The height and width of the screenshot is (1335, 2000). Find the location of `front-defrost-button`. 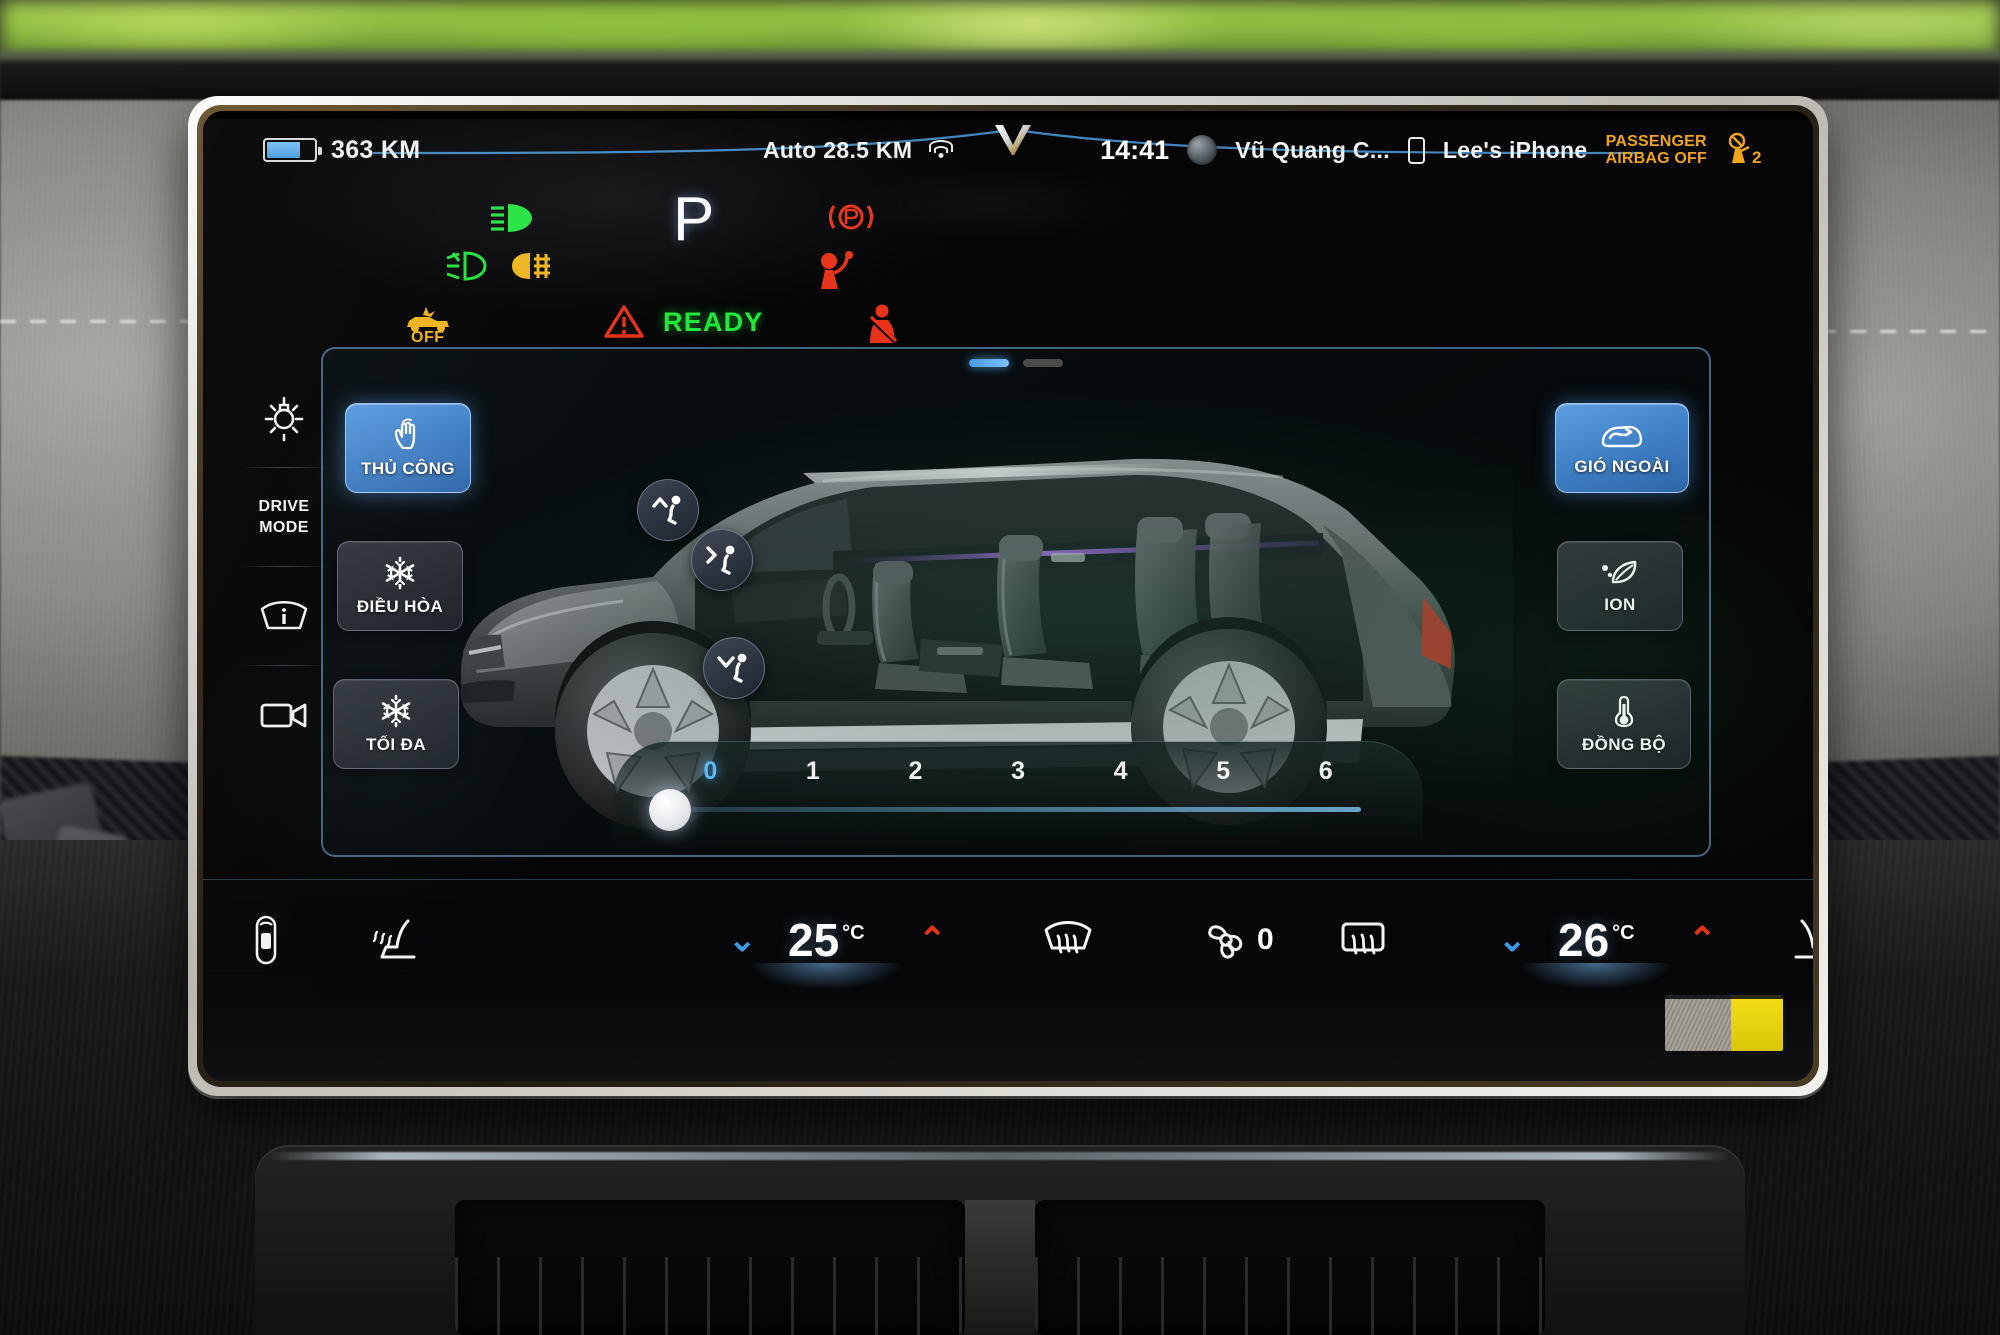

front-defrost-button is located at coordinates (1068, 940).